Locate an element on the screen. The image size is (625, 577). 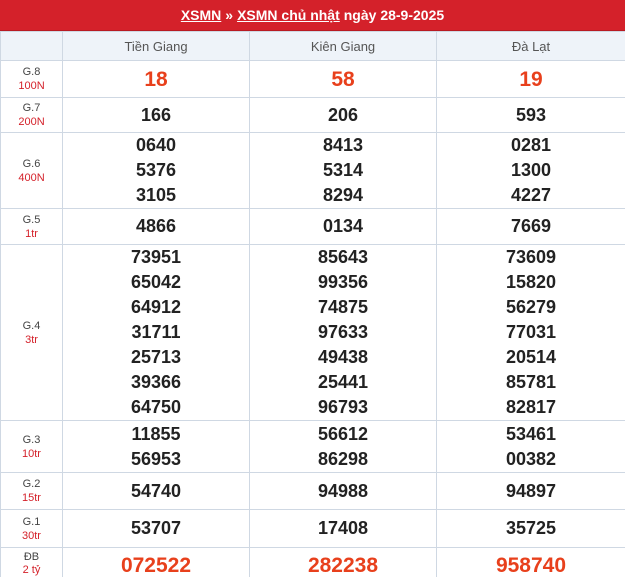
result-number: 0281 is located at coordinates (531, 145).